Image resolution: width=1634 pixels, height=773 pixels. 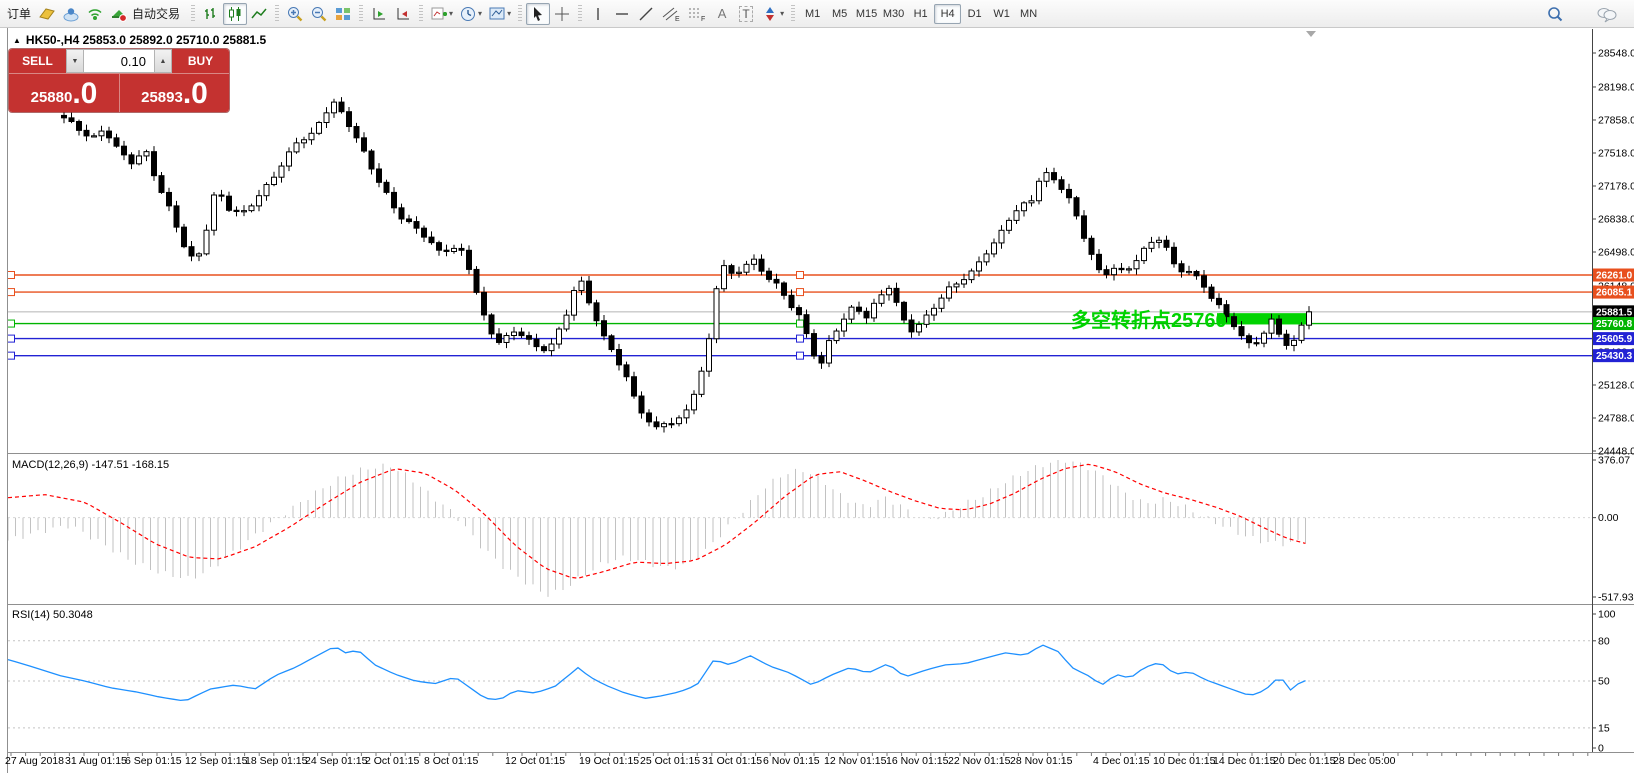 I want to click on search-button, so click(x=1555, y=14).